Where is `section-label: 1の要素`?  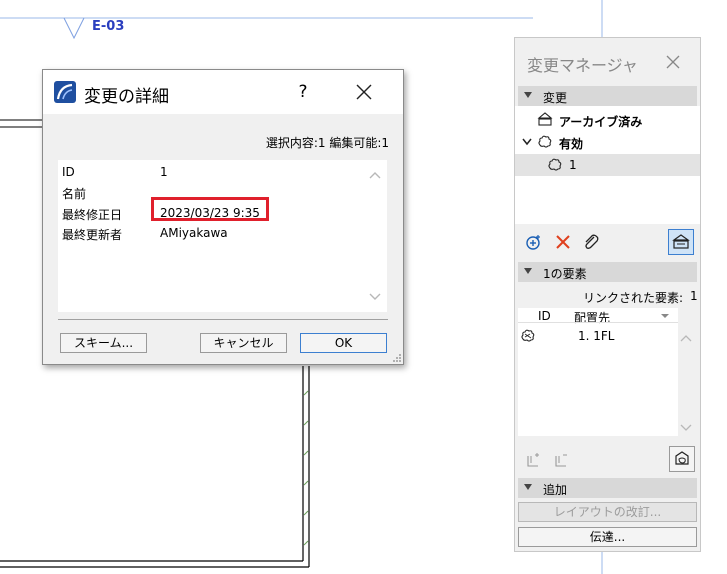 section-label: 1の要素 is located at coordinates (565, 274).